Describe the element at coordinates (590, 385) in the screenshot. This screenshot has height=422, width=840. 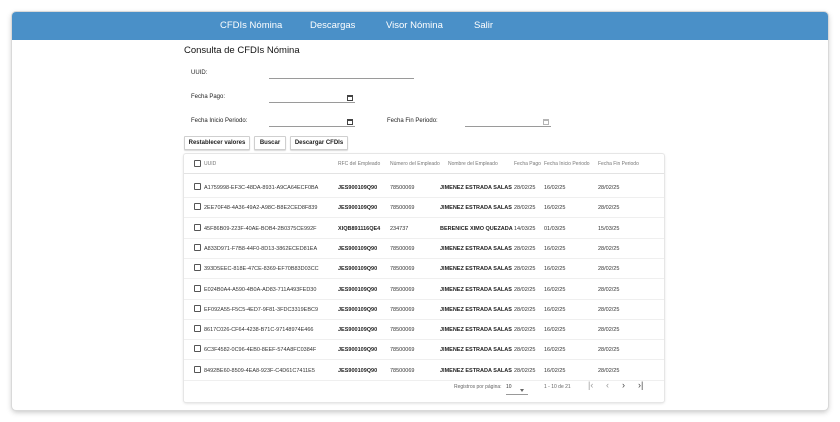
I see `first-page-icon: |‹` at that location.